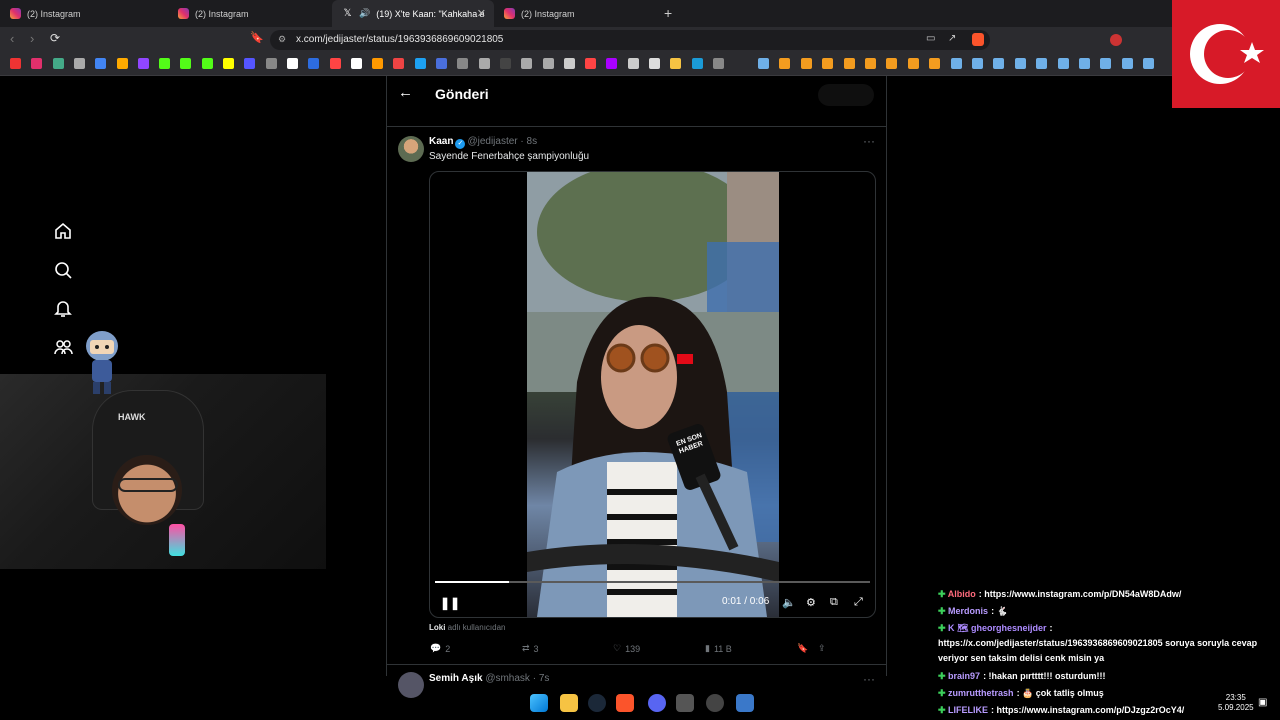 The height and width of the screenshot is (720, 1280). I want to click on notification-icon: ▣, so click(1262, 702).